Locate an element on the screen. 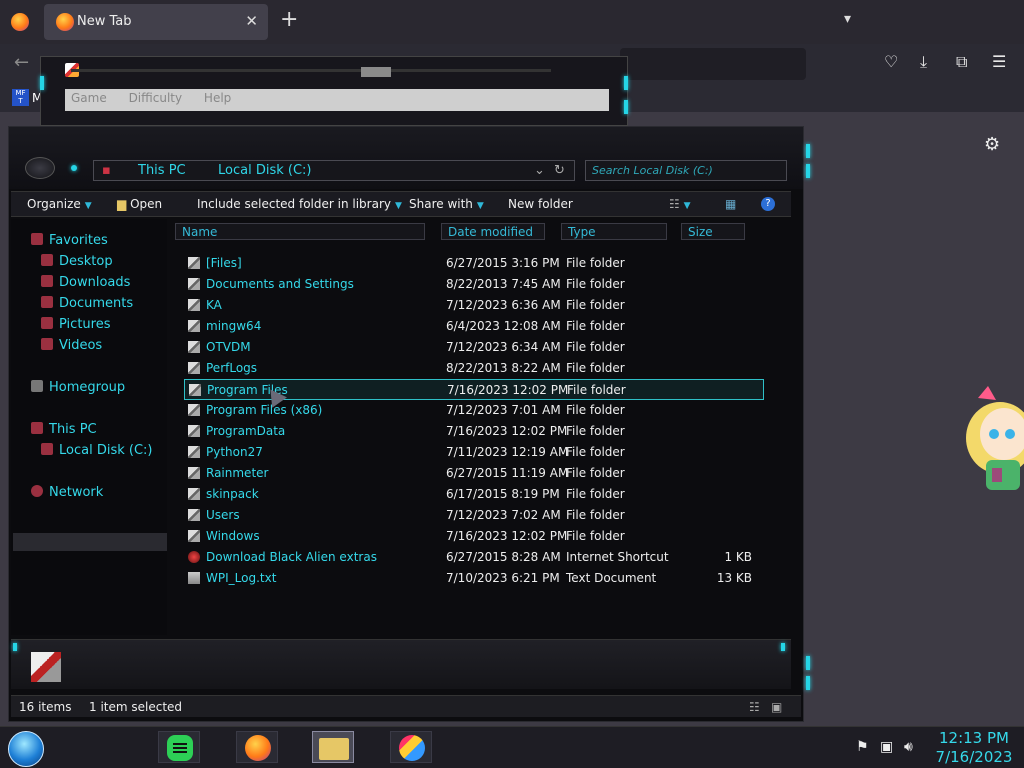 This screenshot has height=768, width=1024. start-button is located at coordinates (26, 749).